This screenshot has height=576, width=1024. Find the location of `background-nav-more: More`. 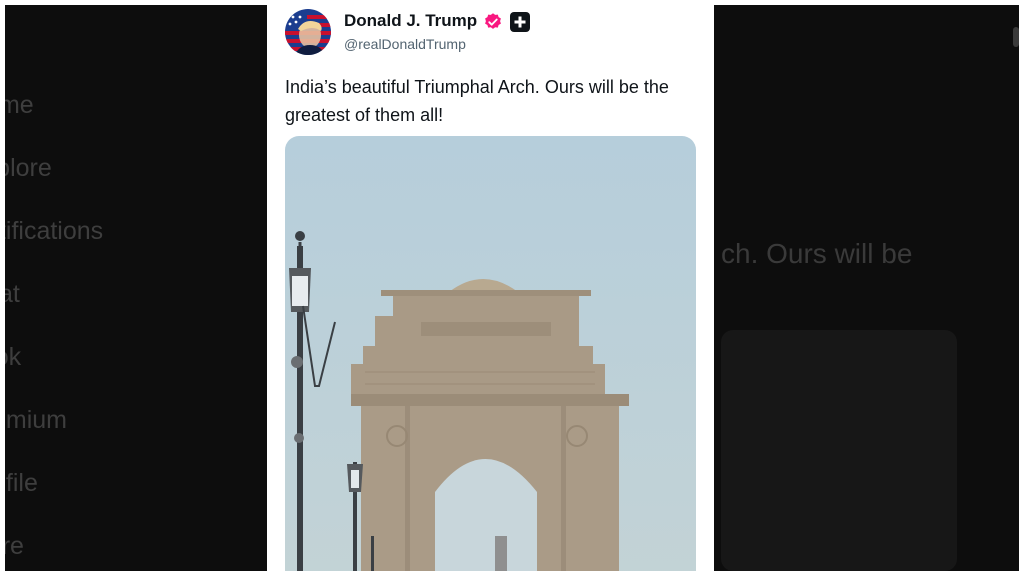

background-nav-more: More is located at coordinates (14, 546).